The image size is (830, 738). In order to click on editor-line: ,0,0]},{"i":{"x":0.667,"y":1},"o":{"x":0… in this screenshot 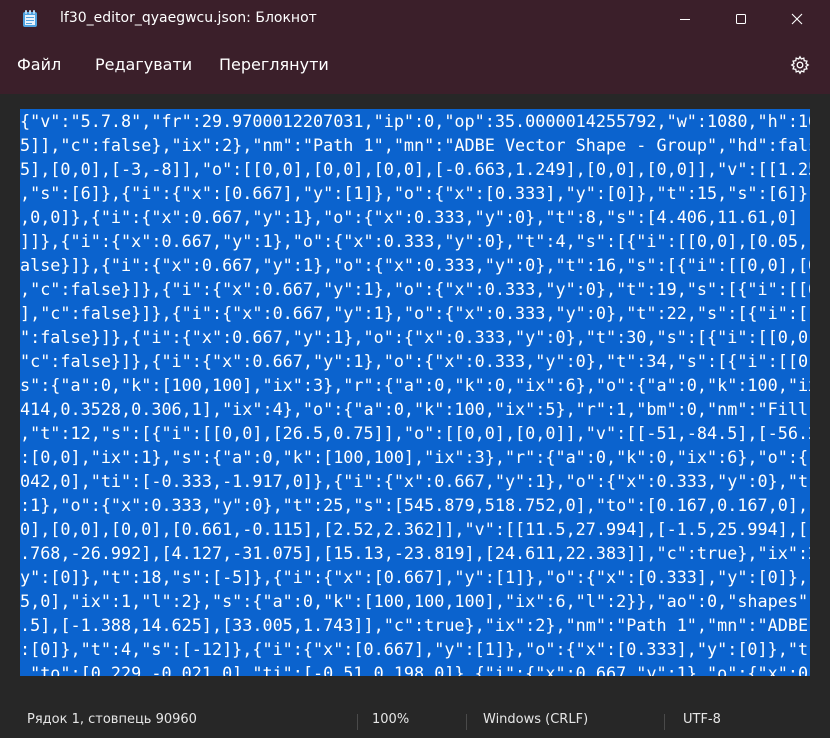, I will do `click(415, 217)`.